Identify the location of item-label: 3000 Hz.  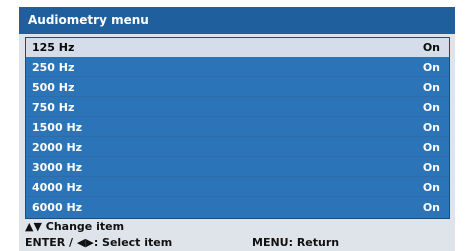
(57, 167).